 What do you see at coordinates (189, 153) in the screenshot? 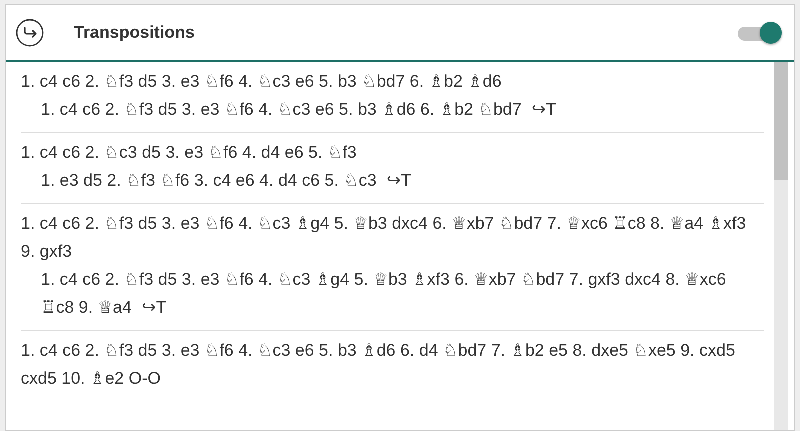
I see `move-line: 1. c4 c6 2. ♘c3 d5 3. e3 ♘f6 4. d4 e6 5. ♘f3` at bounding box center [189, 153].